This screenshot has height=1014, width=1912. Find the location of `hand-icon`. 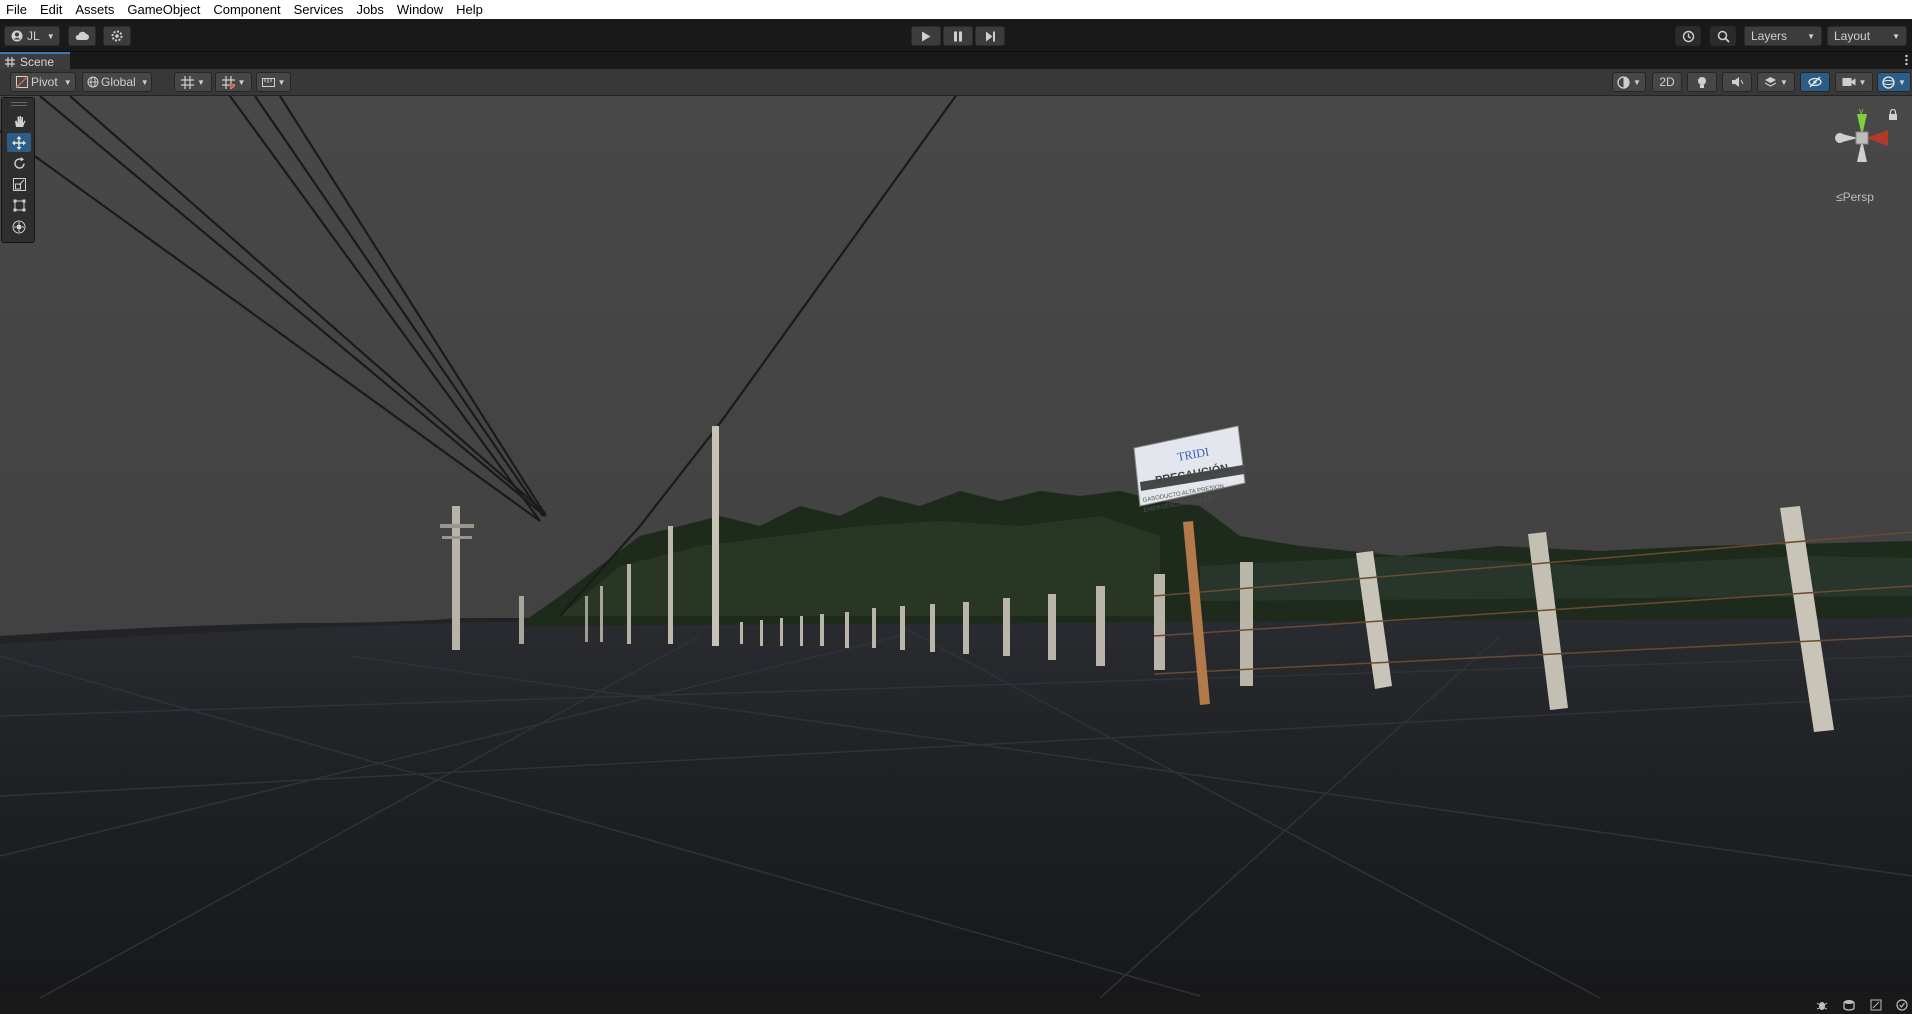

hand-icon is located at coordinates (19, 121).